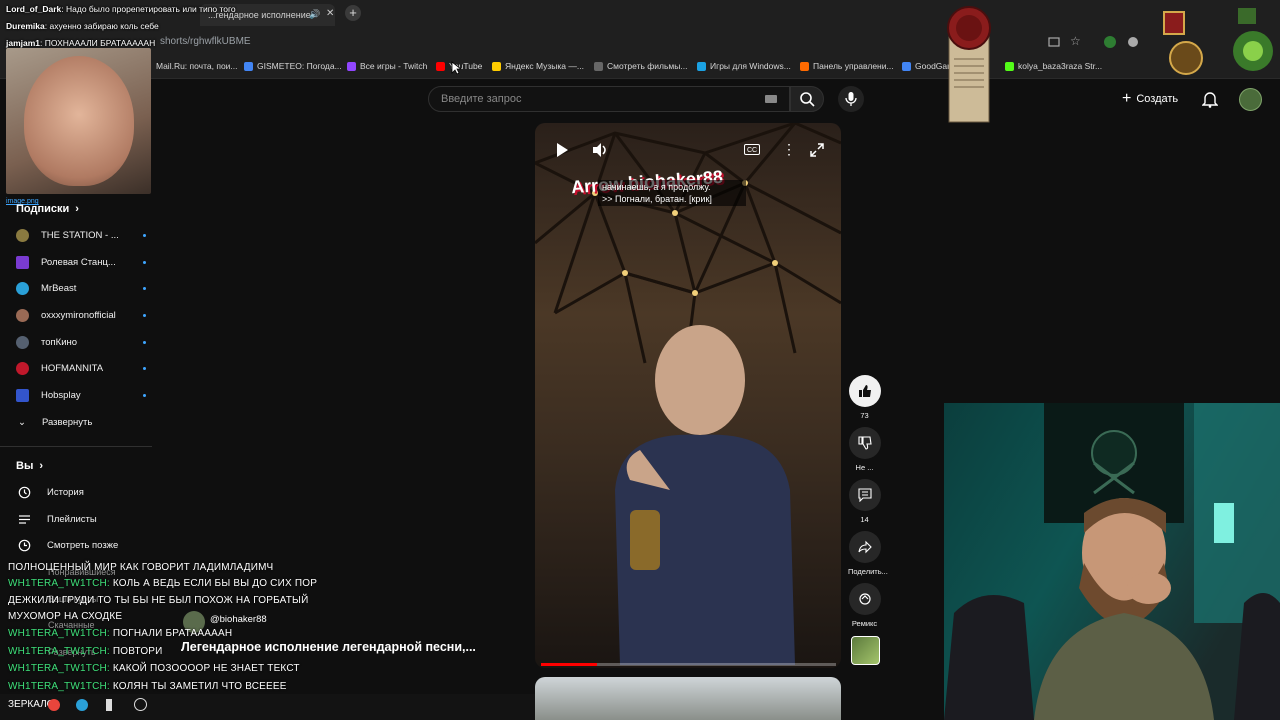 The image size is (1280, 720). I want to click on sidebar-item-watch-later: Смотреть позже, so click(68, 545).